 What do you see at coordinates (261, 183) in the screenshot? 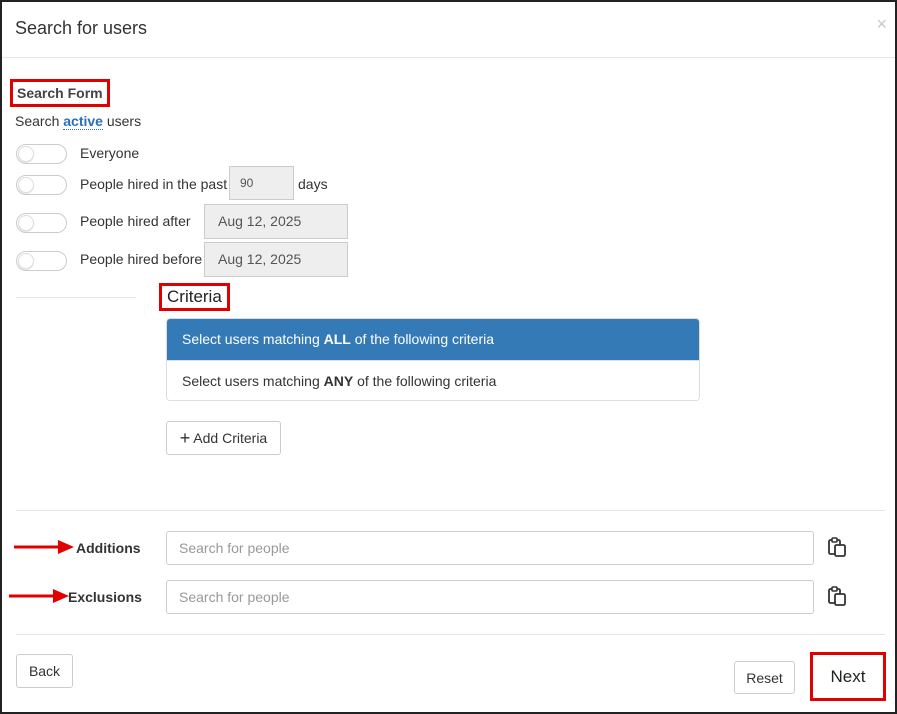
I see `hired-past-days-input: 90` at bounding box center [261, 183].